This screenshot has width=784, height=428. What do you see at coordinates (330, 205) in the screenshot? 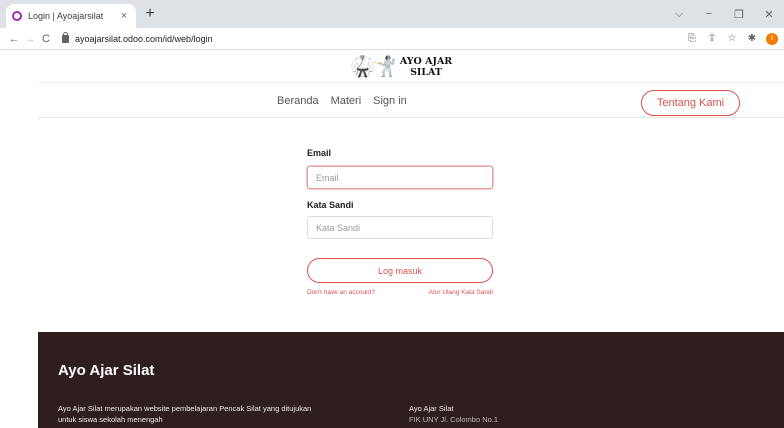
I see `password-label: Kata Sandi` at bounding box center [330, 205].